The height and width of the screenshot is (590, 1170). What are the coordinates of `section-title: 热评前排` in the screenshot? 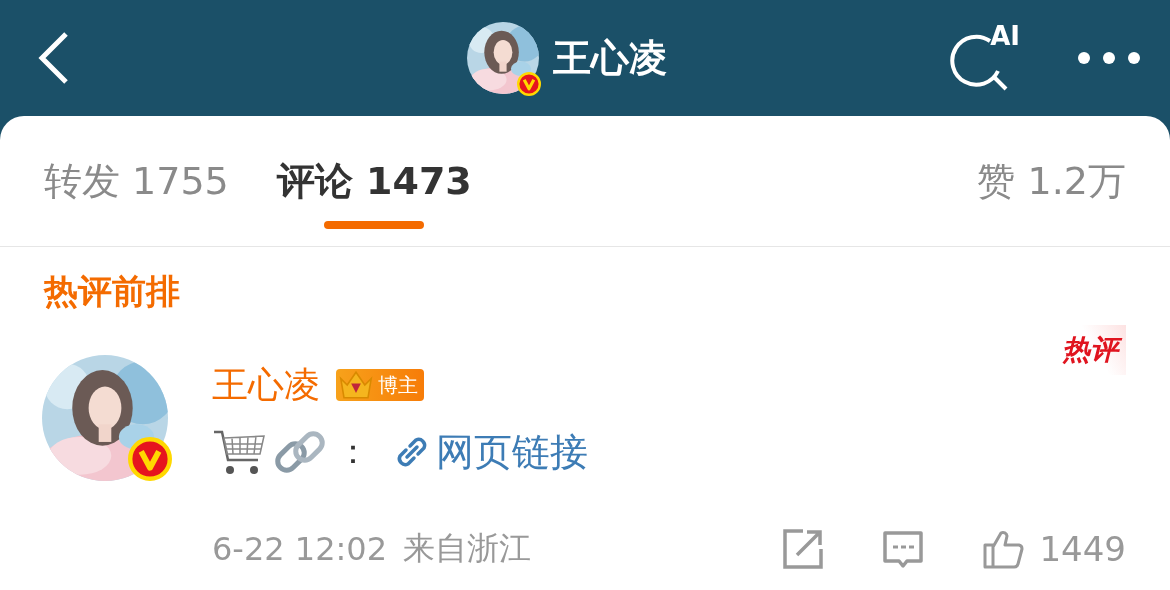 It's located at (111, 290).